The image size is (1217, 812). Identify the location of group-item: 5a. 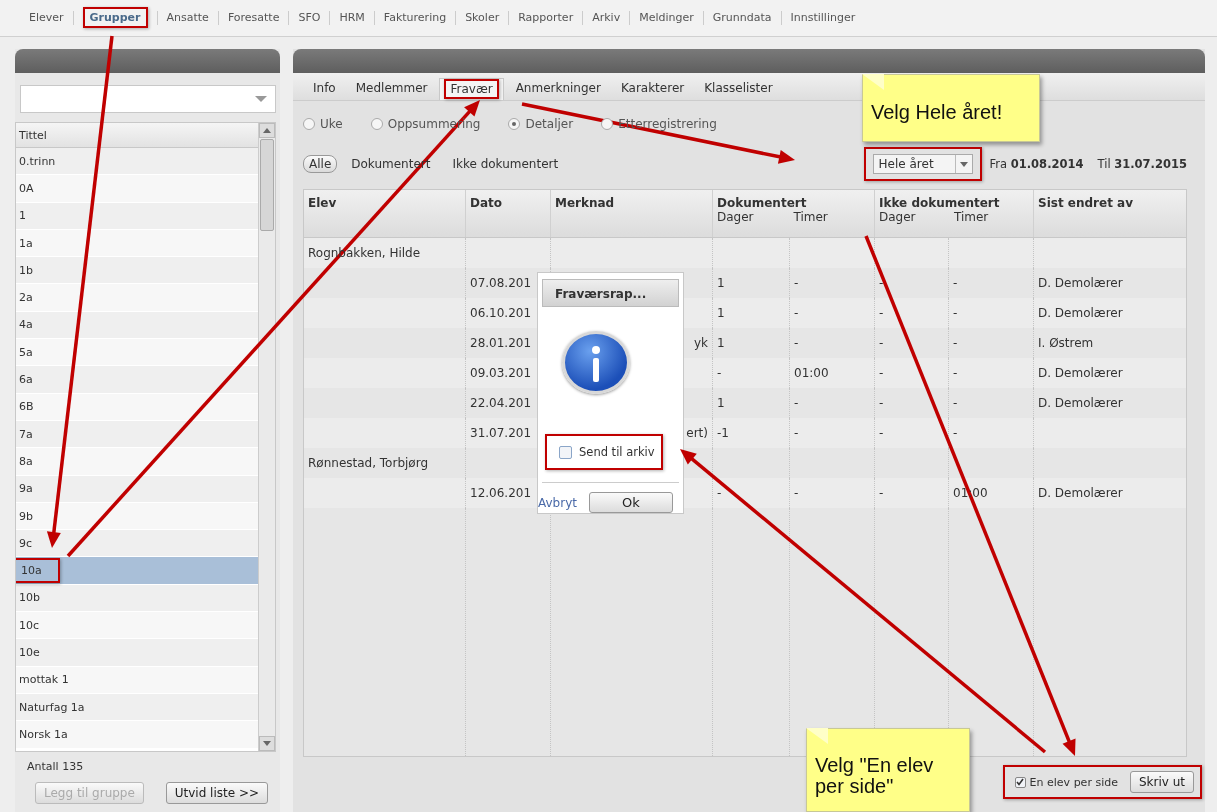
(137, 353).